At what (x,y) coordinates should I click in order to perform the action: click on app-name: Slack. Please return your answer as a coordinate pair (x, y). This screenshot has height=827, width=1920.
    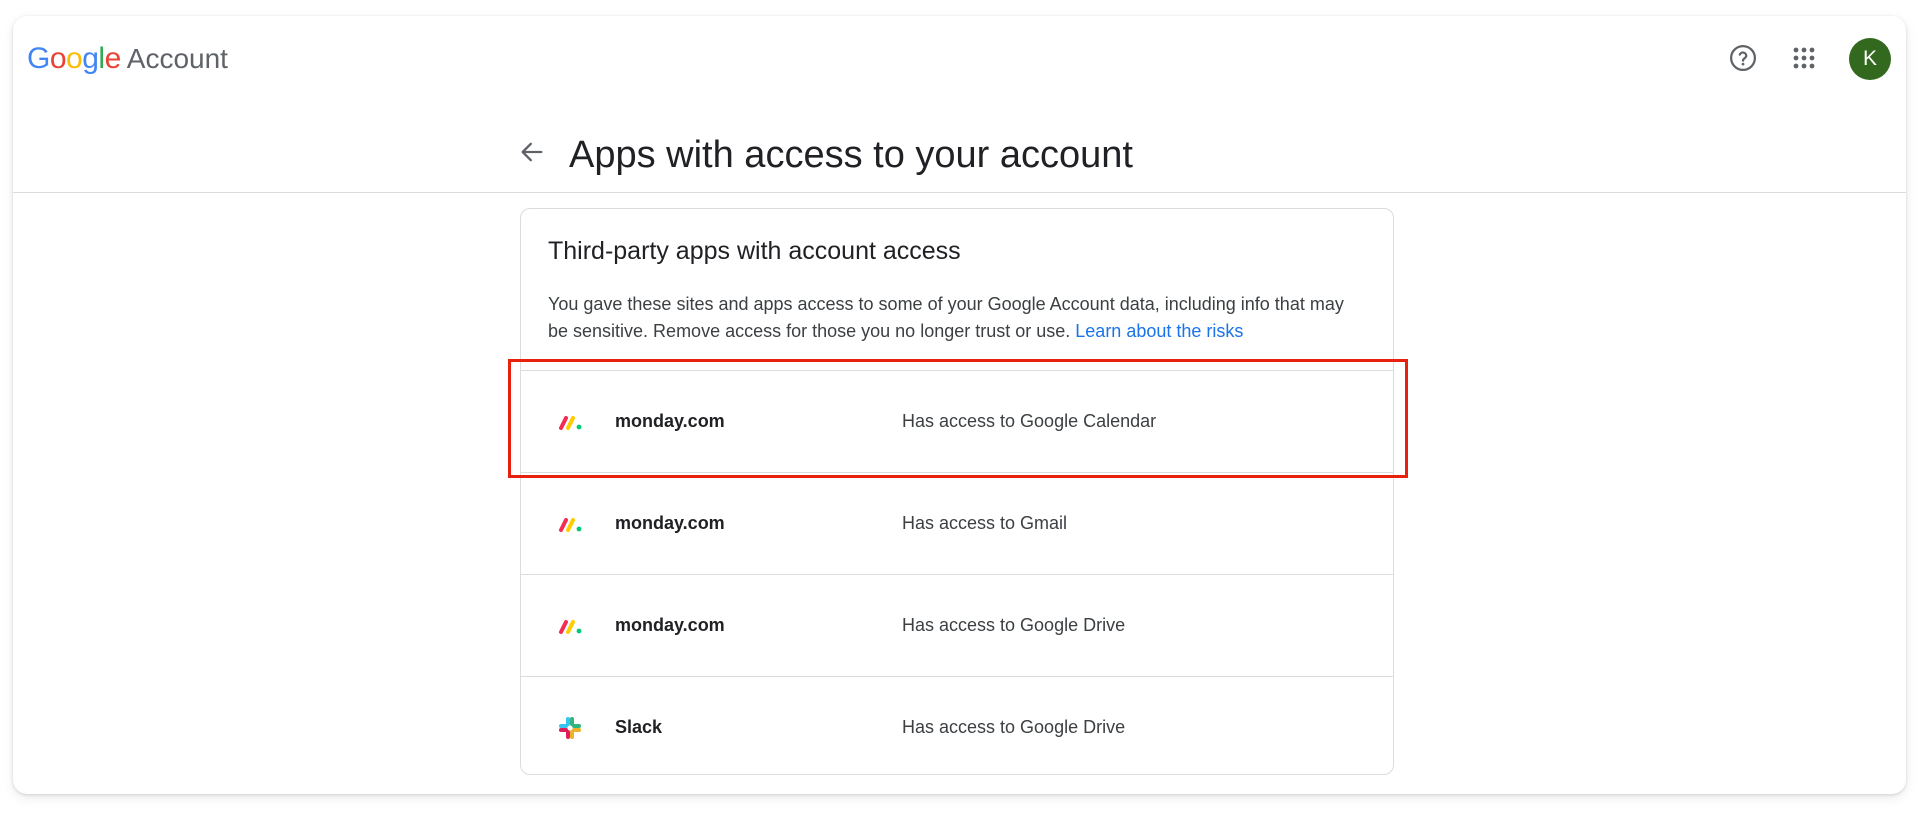
    Looking at the image, I should click on (639, 727).